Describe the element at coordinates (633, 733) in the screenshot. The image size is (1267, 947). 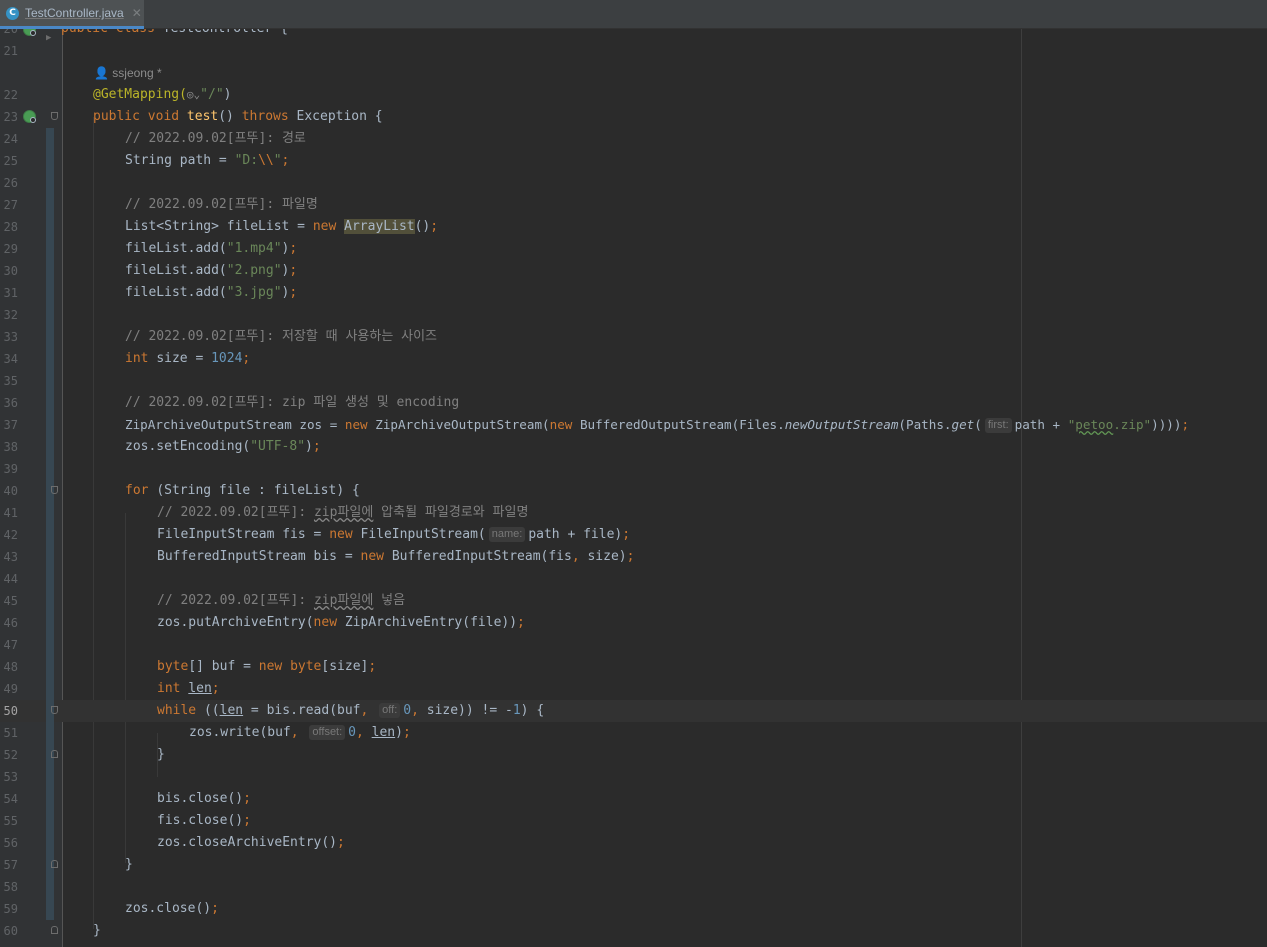
I see `code-line: 51 zos.write(buf, offset: 0, len);` at that location.